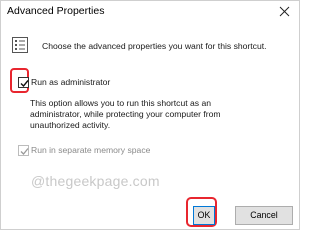 This screenshot has height=240, width=320. I want to click on title-bar: Advanced Properties, so click(150, 12).